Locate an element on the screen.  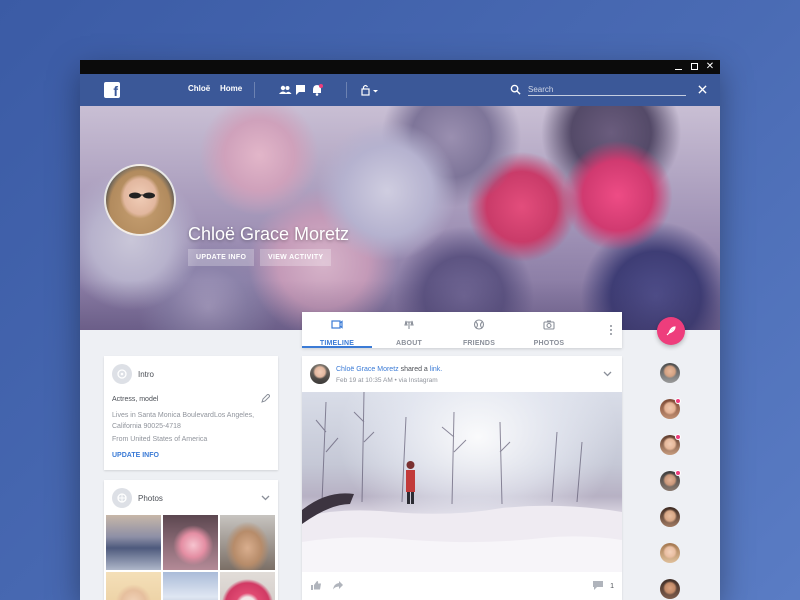
profile-avatar is located at coordinates (140, 200).